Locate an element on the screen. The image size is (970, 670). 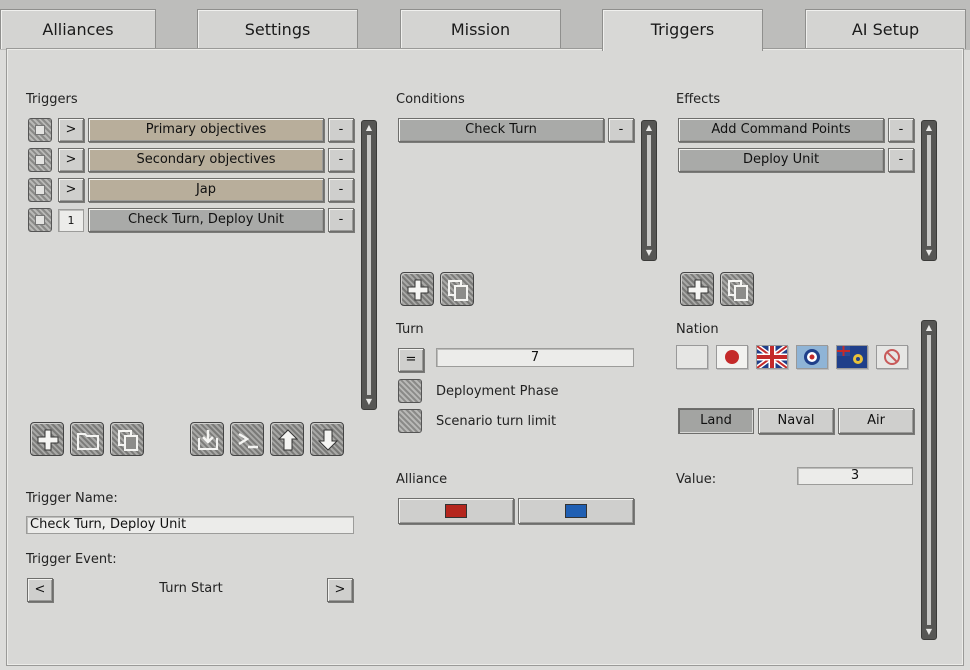
trigger-row: Jap is located at coordinates (206, 190).